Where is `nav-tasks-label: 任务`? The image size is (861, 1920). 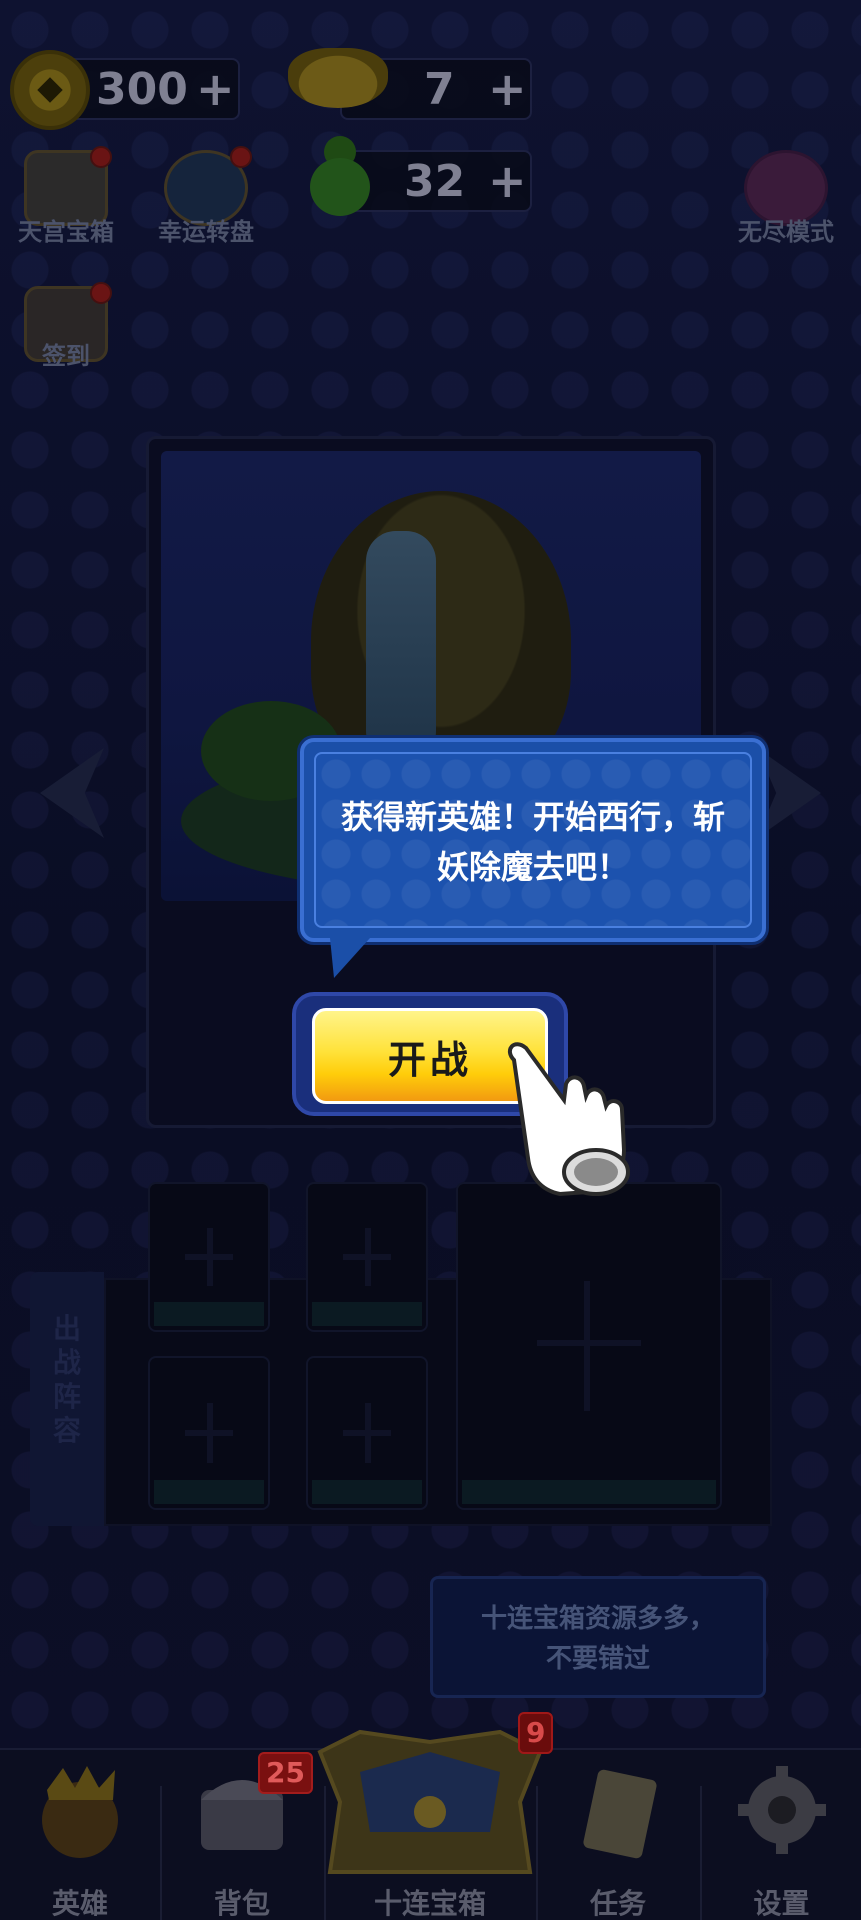
nav-tasks-label: 任务 is located at coordinates (617, 1903).